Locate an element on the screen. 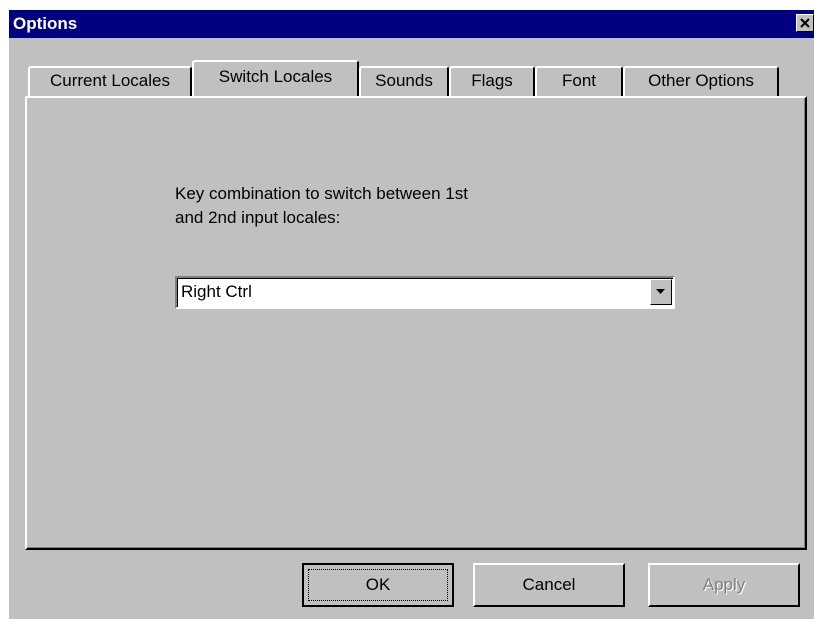 This screenshot has height=619, width=814. chevron-down-icon is located at coordinates (660, 291).